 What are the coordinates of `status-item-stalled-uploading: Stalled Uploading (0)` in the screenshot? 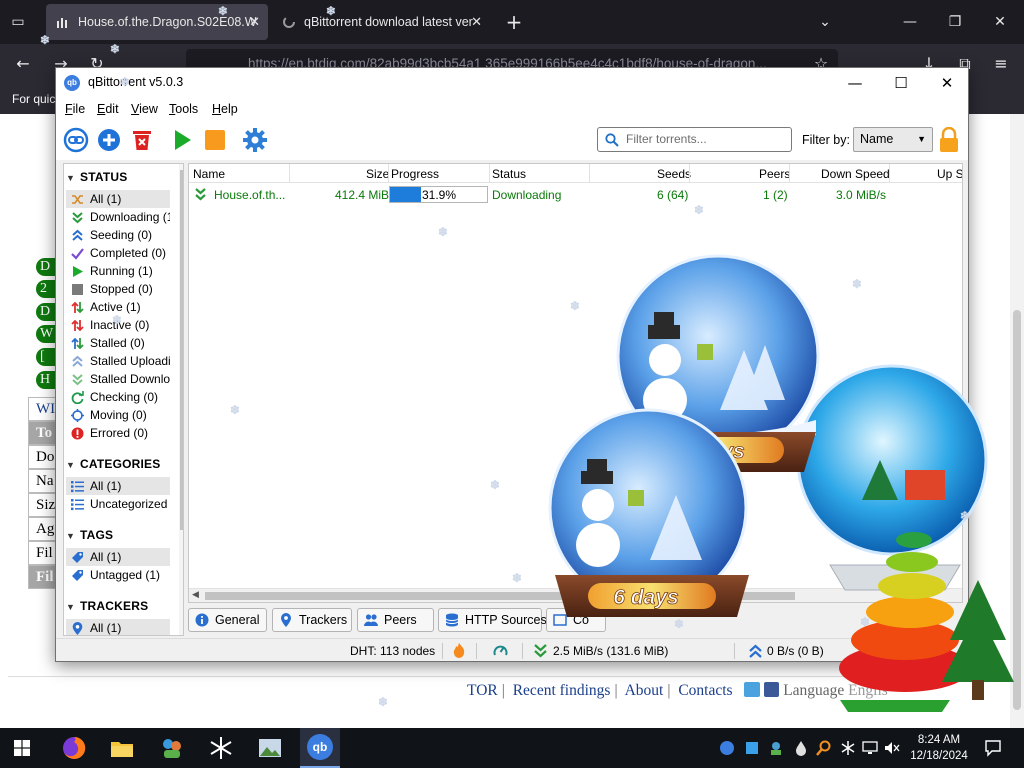 It's located at (118, 361).